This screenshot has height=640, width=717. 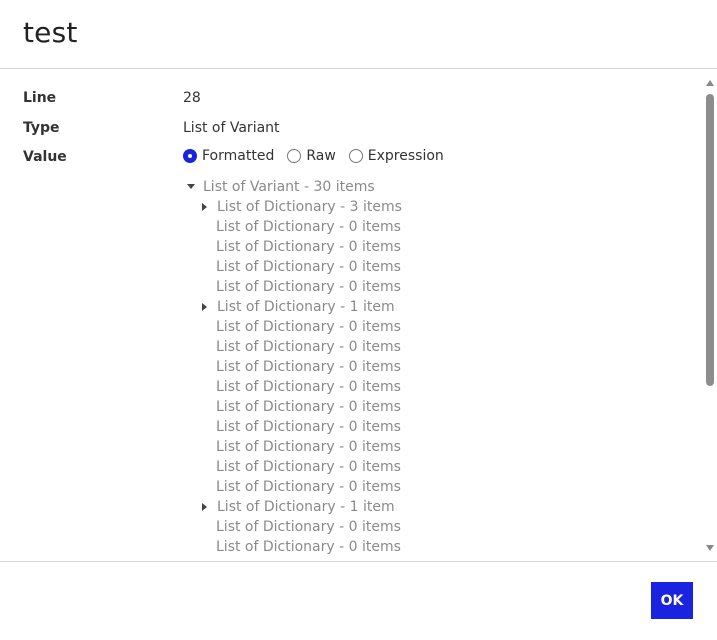 What do you see at coordinates (405, 156) in the screenshot?
I see `radio-label: Expression` at bounding box center [405, 156].